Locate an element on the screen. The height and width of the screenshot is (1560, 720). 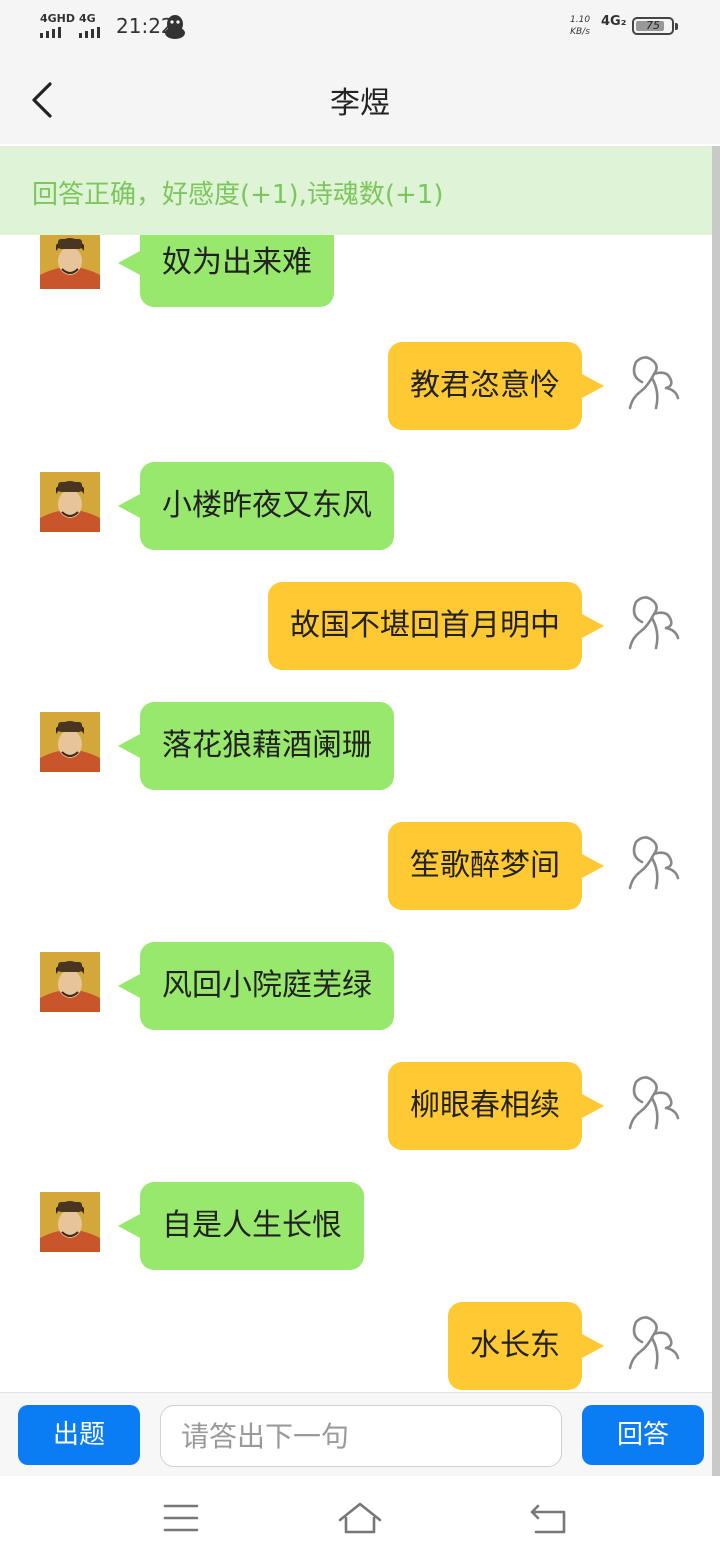
received-message-bubble: 小楼昨夜又东风 is located at coordinates (256, 506).